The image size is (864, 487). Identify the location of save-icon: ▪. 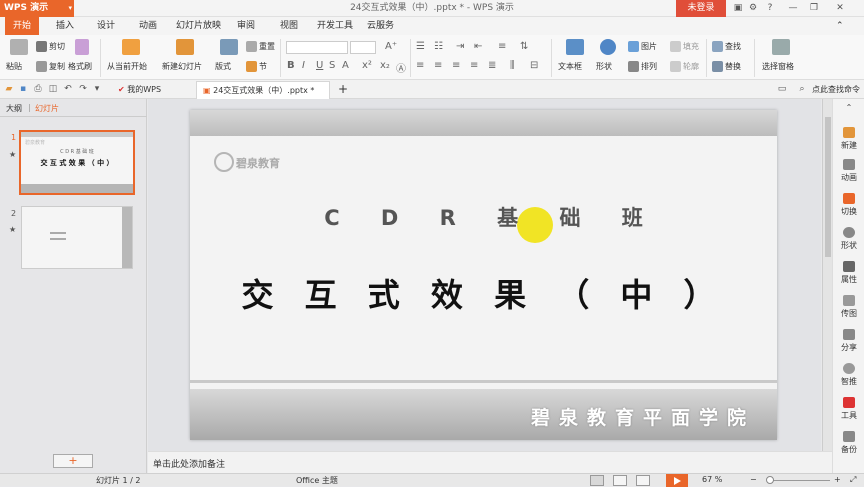
(23, 89).